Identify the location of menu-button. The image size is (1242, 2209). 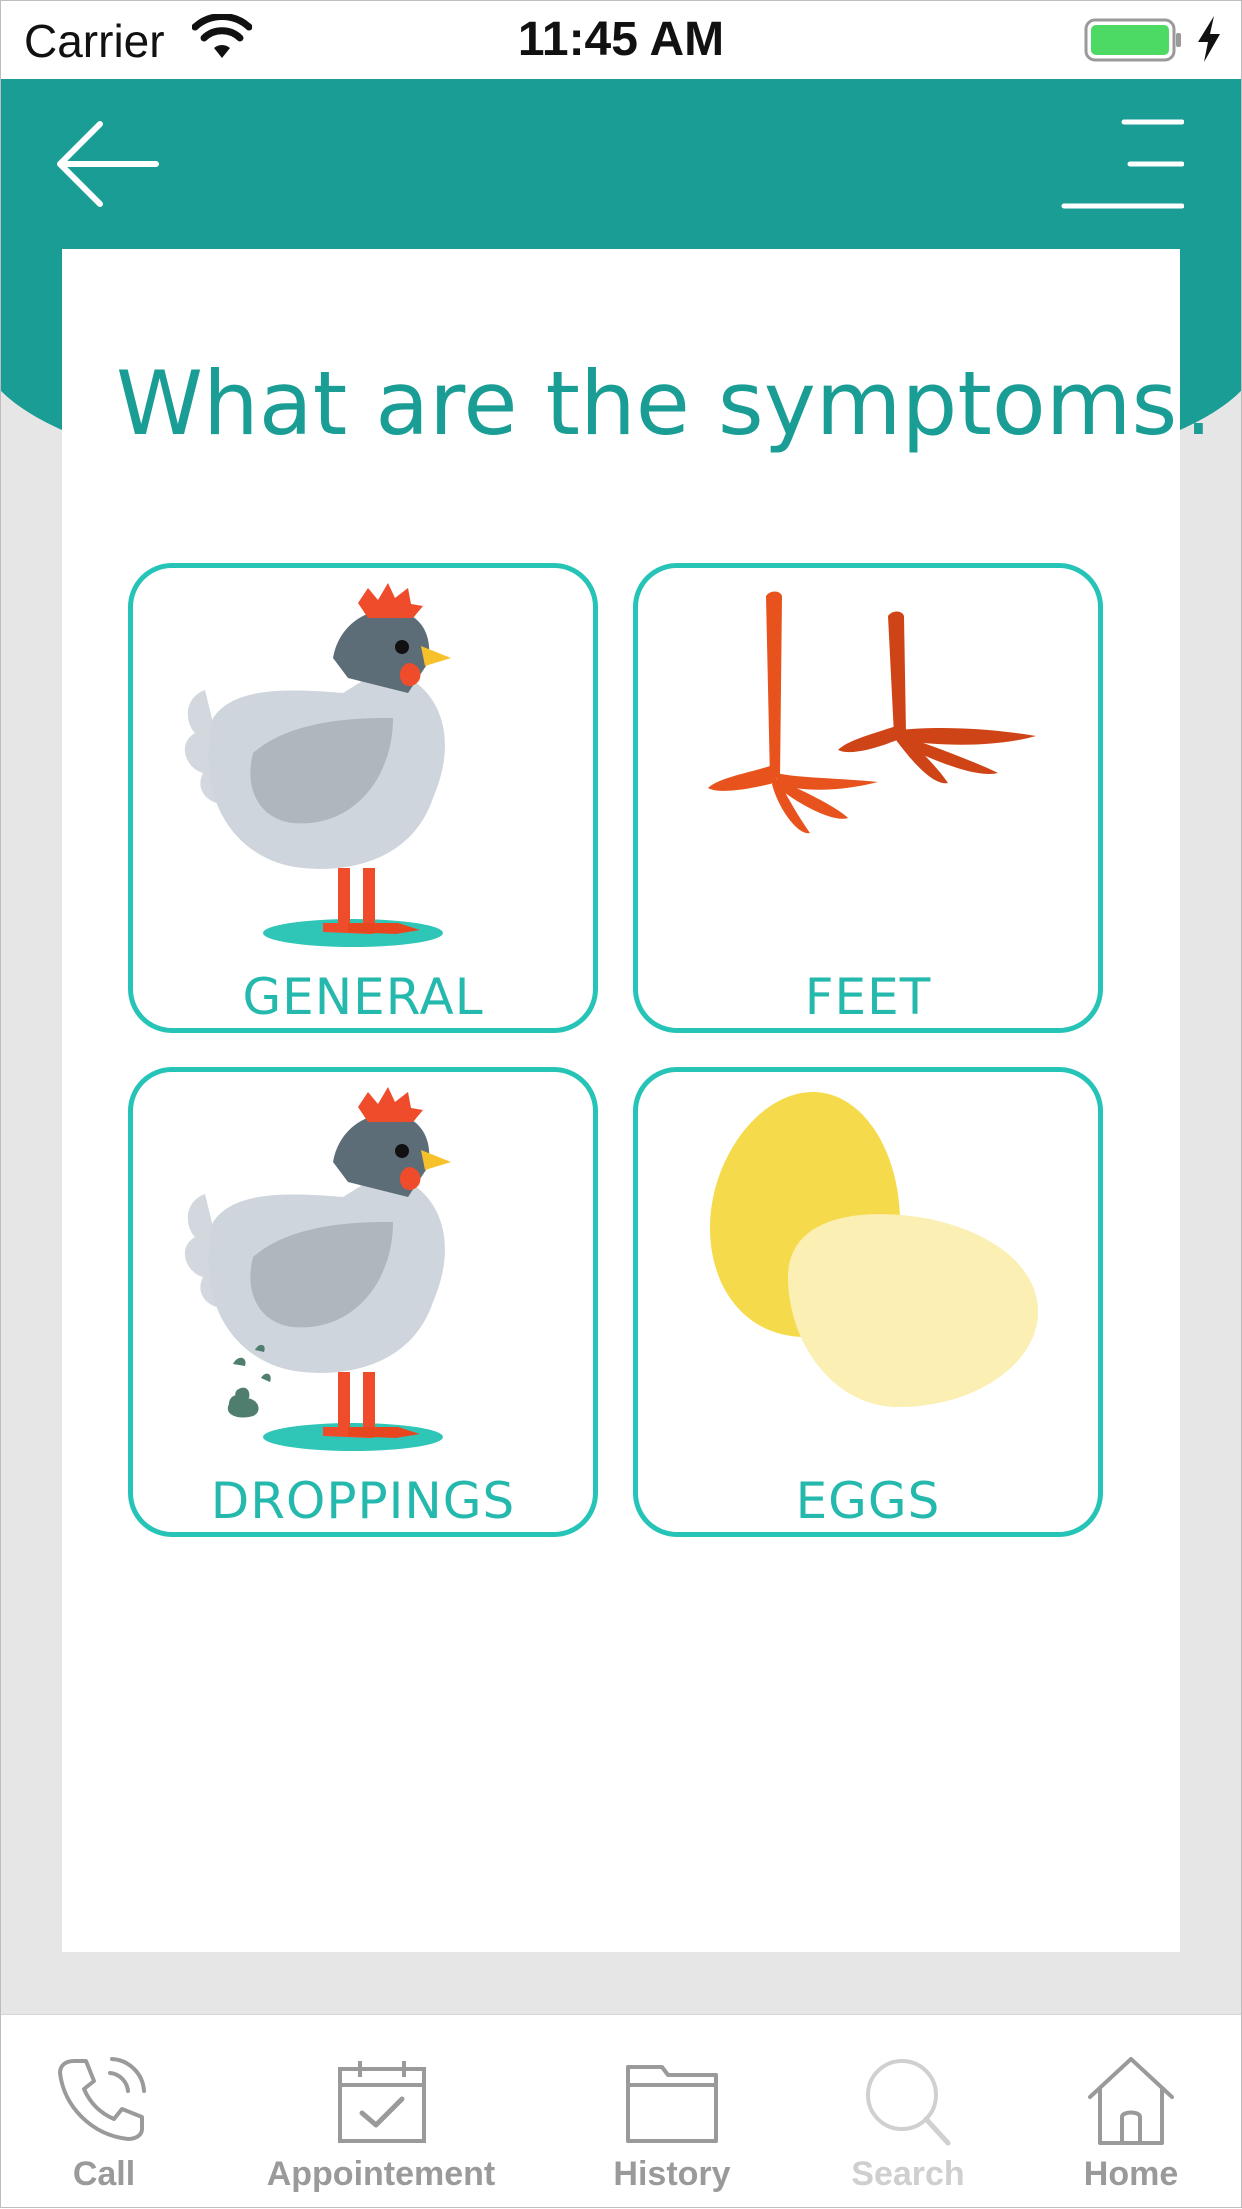
(1122, 164).